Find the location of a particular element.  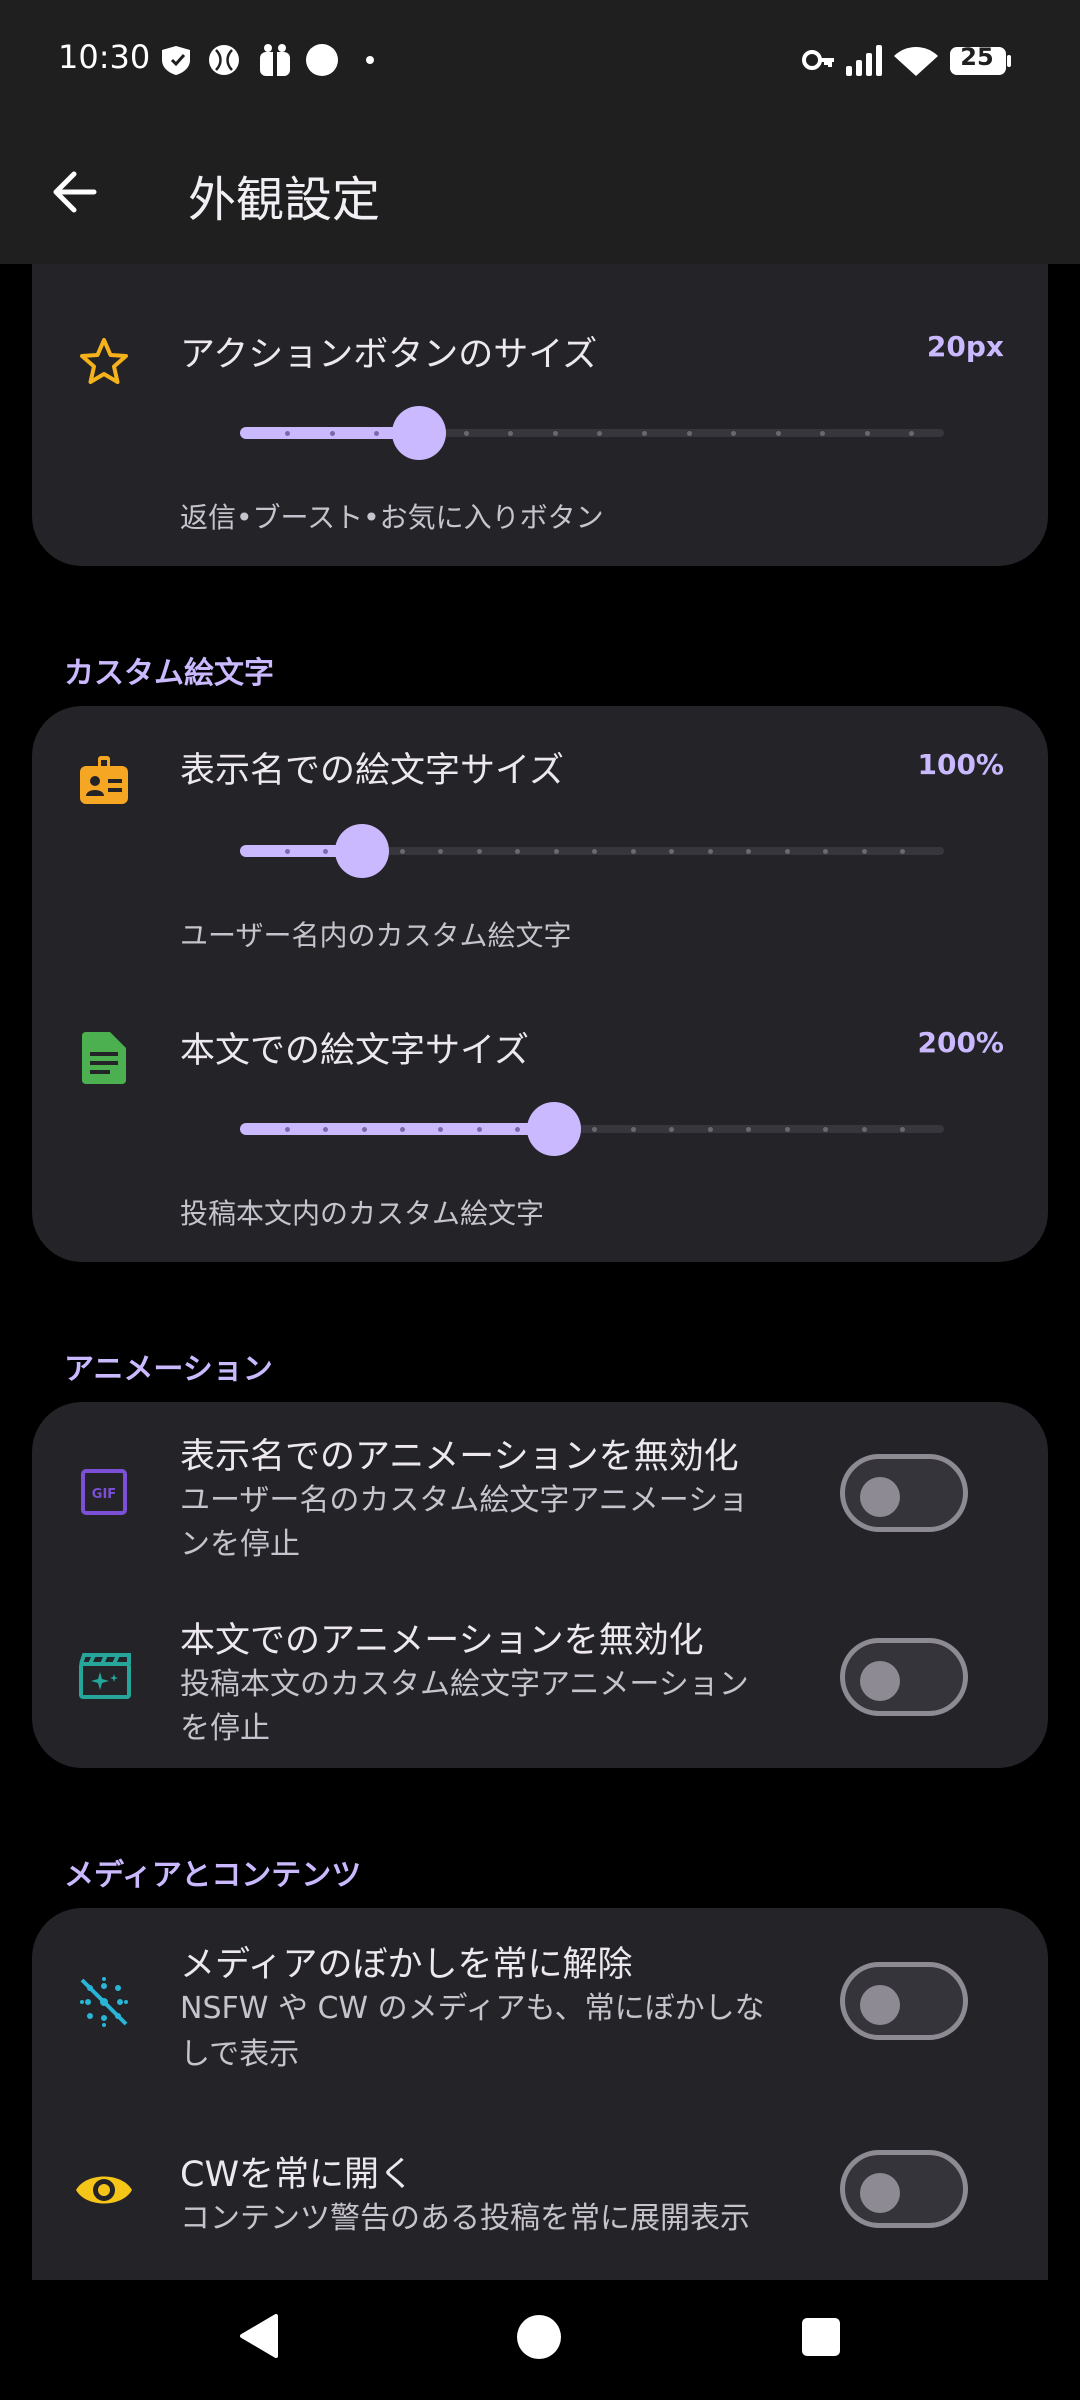

body-emoji-size-title: 本文での絵文字サイズ is located at coordinates (354, 1051).